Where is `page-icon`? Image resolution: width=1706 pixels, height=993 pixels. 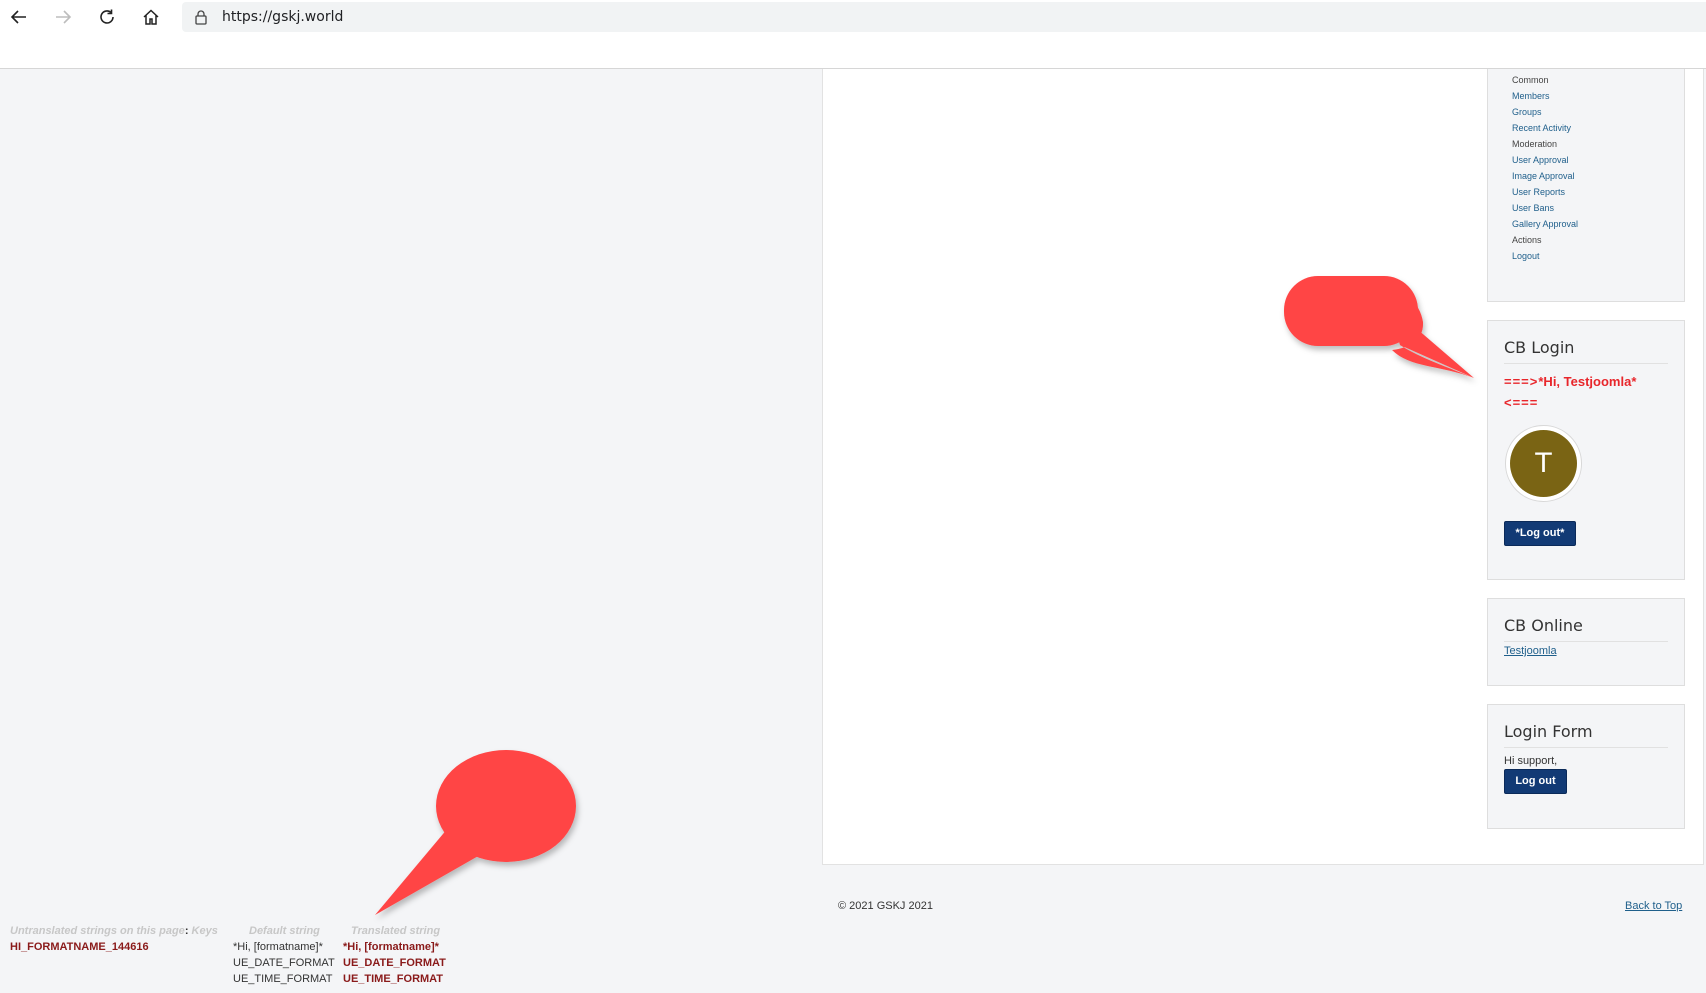
page-icon is located at coordinates (851, 51).